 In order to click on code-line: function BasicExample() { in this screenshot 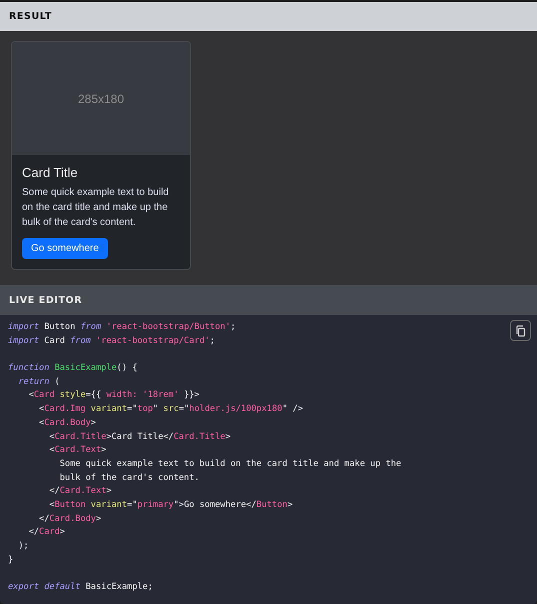, I will do `click(73, 369)`.